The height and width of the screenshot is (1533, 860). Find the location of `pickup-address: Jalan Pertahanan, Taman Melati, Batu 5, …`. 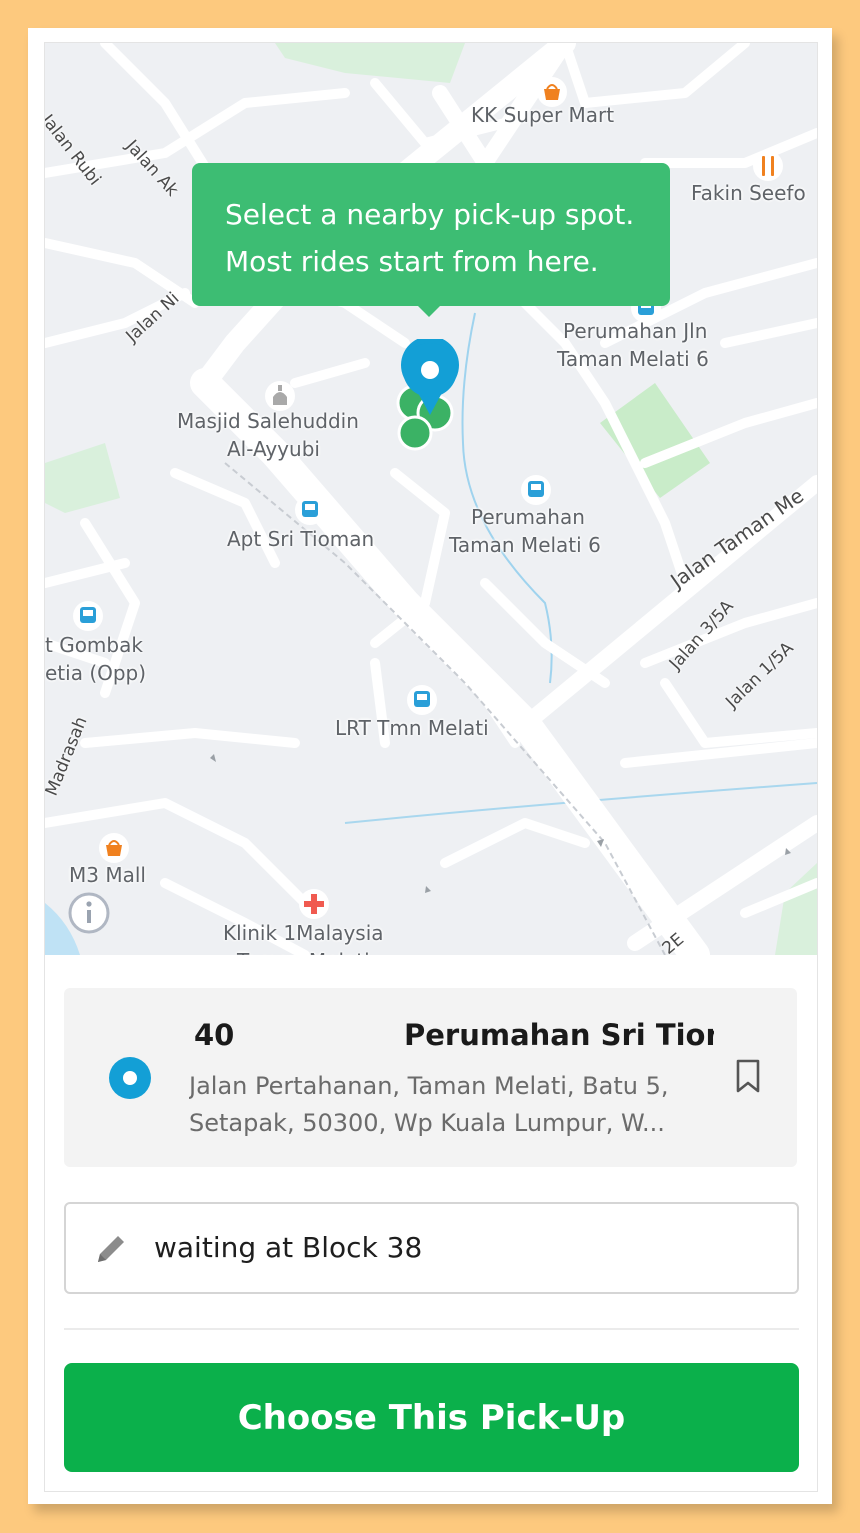

pickup-address: Jalan Pertahanan, Taman Melati, Batu 5, … is located at coordinates (449, 1105).